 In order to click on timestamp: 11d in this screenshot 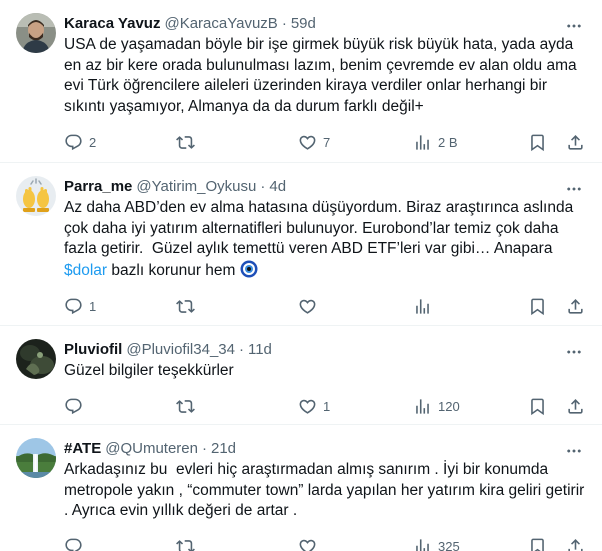, I will do `click(260, 349)`.